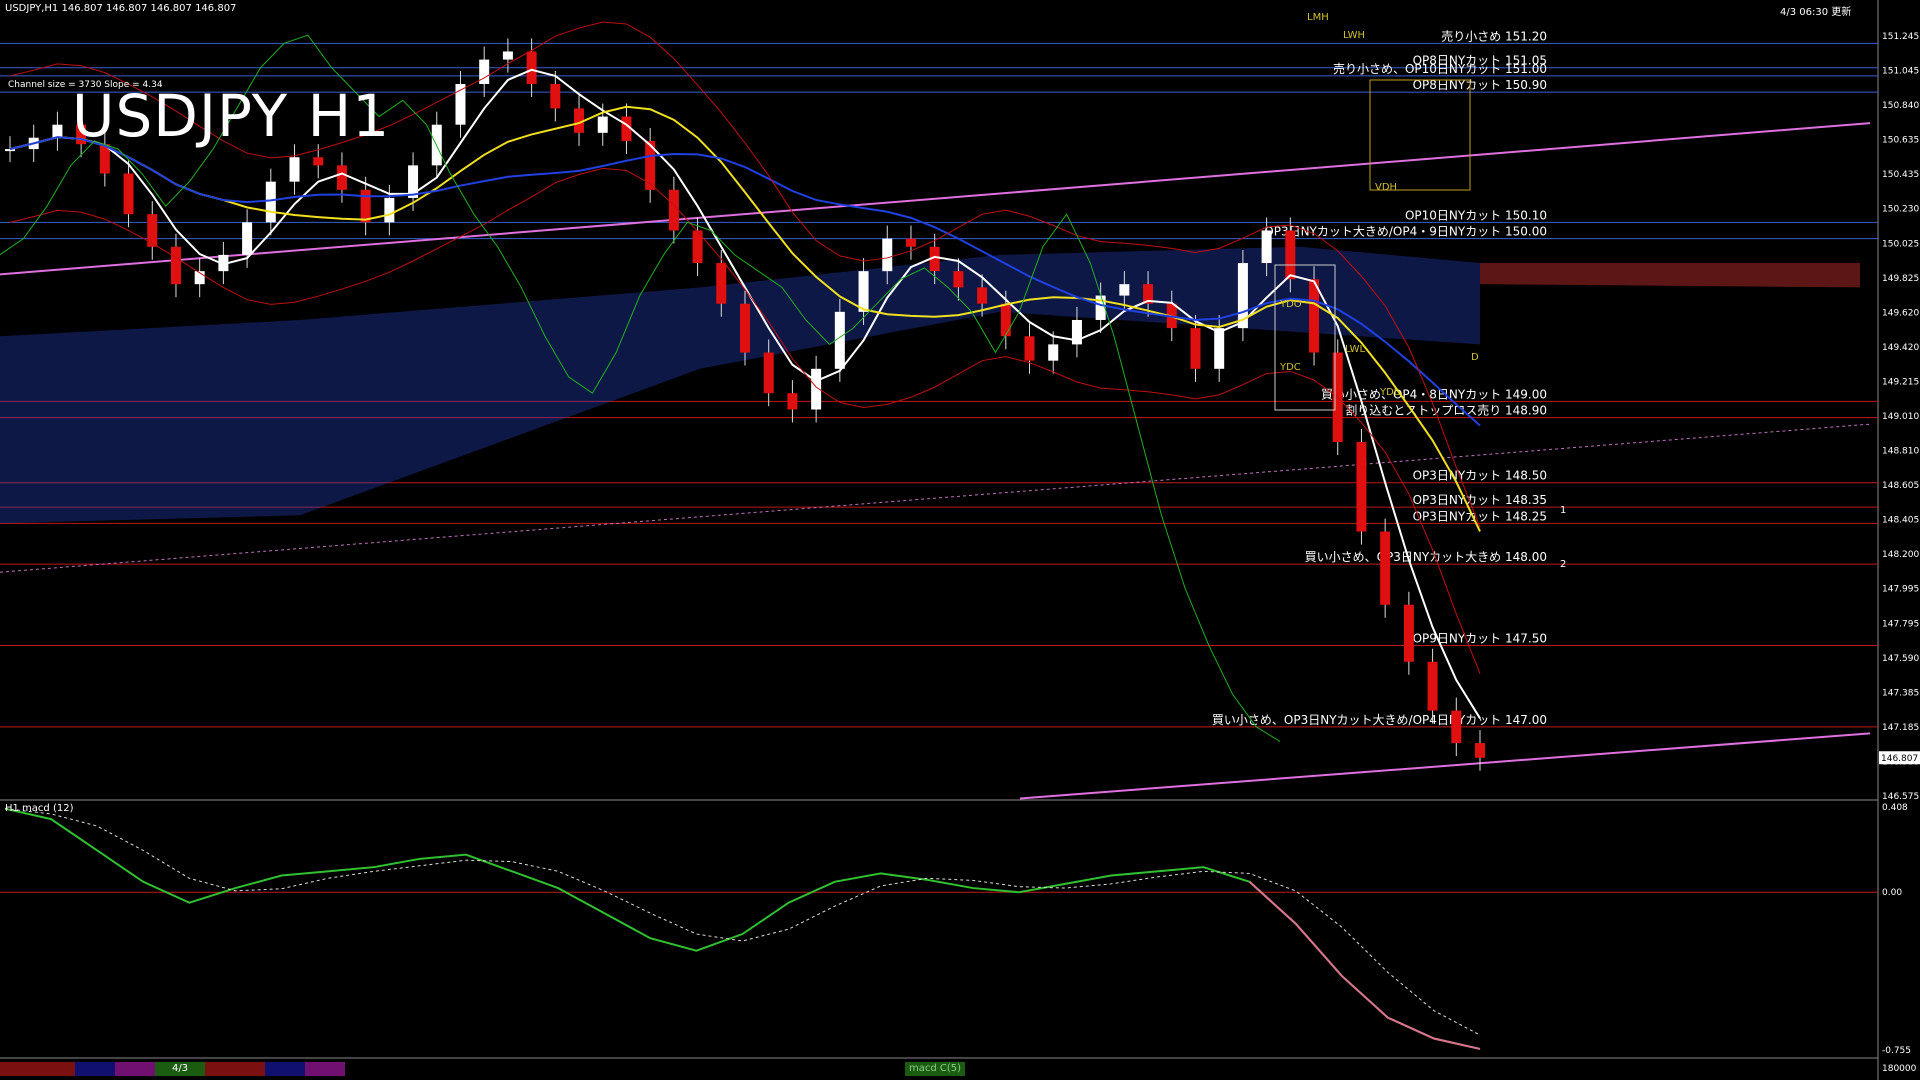 Image resolution: width=1920 pixels, height=1080 pixels. What do you see at coordinates (1900, 106) in the screenshot?
I see `price-tick-label: 150.840` at bounding box center [1900, 106].